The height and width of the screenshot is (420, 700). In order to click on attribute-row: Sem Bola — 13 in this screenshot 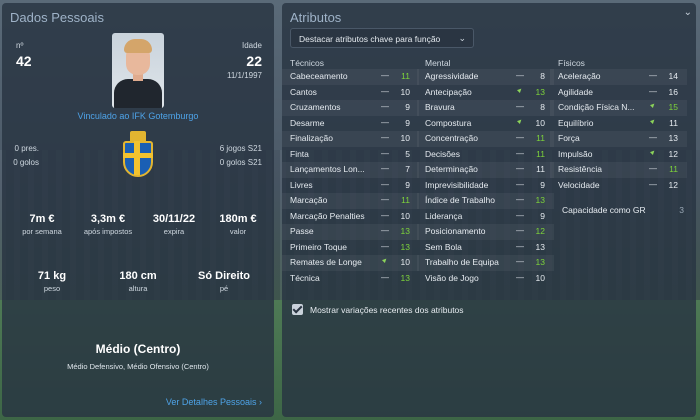, I will do `click(485, 248)`.